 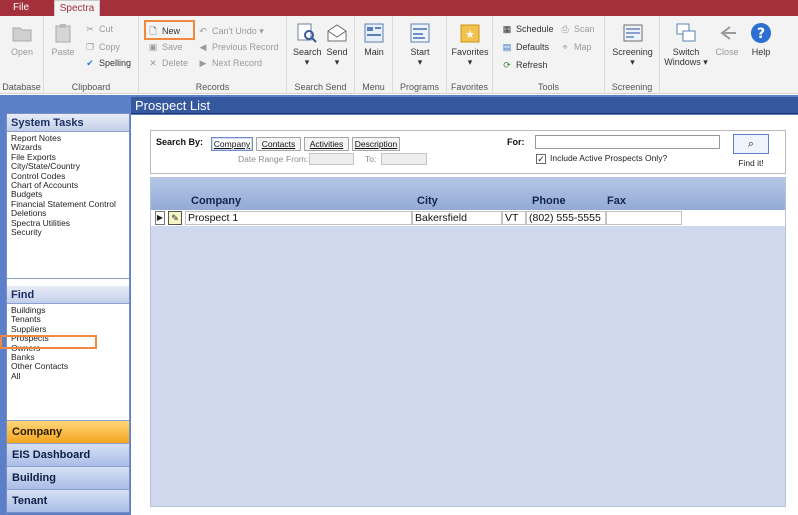 I want to click on group-search-send: Search ▾ Send ▾ Search Send, so click(x=321, y=55).